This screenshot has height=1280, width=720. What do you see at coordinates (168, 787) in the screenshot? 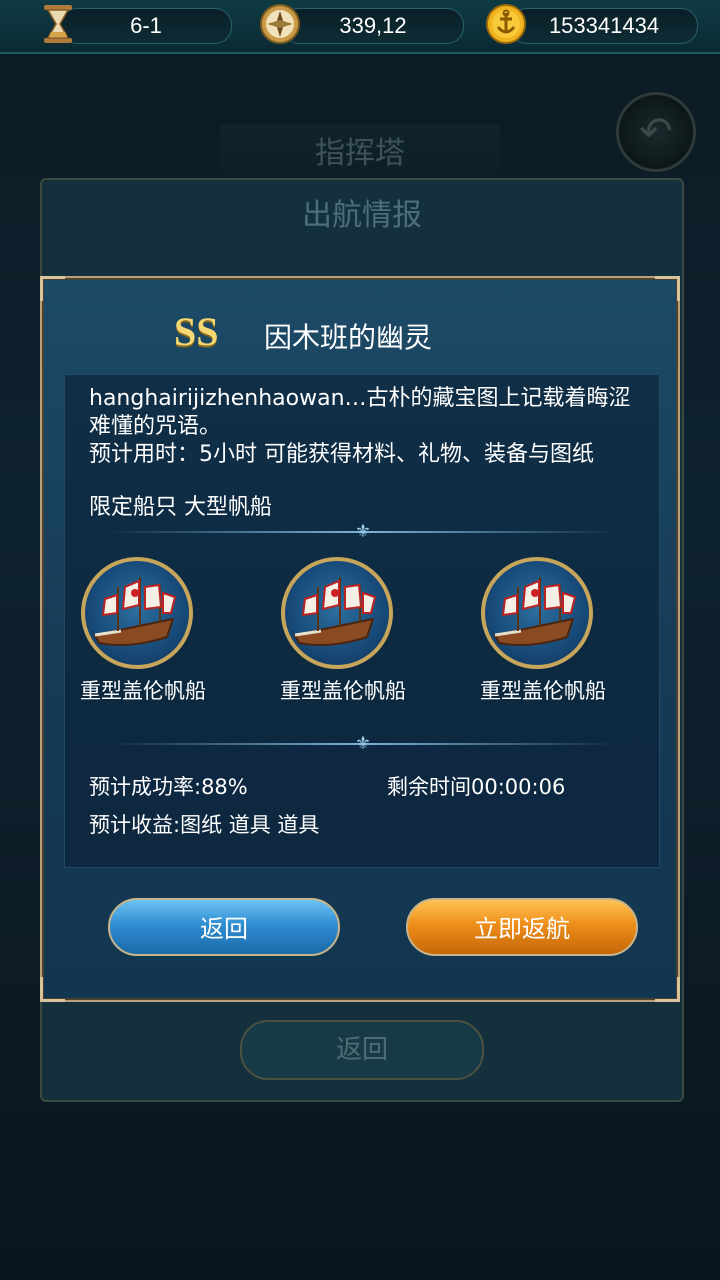
I see `success-rate: 预计成功率:88%` at bounding box center [168, 787].